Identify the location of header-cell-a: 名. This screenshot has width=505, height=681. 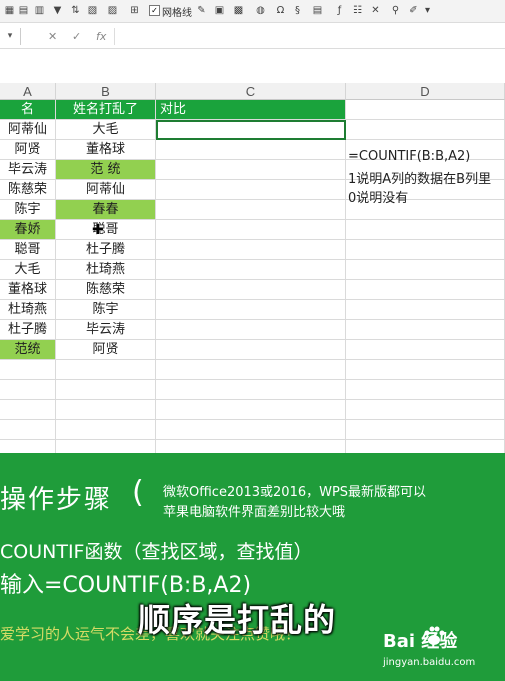
(28, 110).